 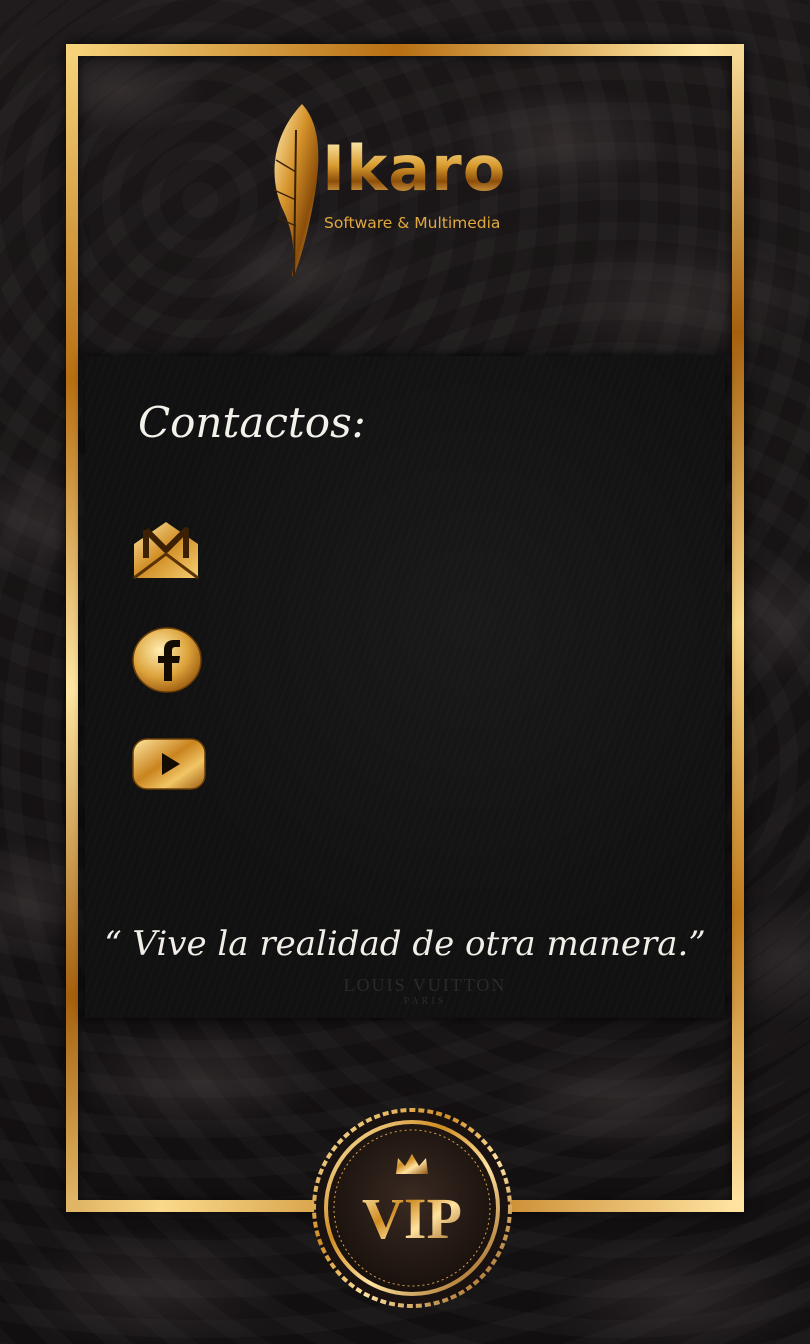 What do you see at coordinates (405, 944) in the screenshot?
I see `slogan-quote: “ Vive la realidad de otra manera.”` at bounding box center [405, 944].